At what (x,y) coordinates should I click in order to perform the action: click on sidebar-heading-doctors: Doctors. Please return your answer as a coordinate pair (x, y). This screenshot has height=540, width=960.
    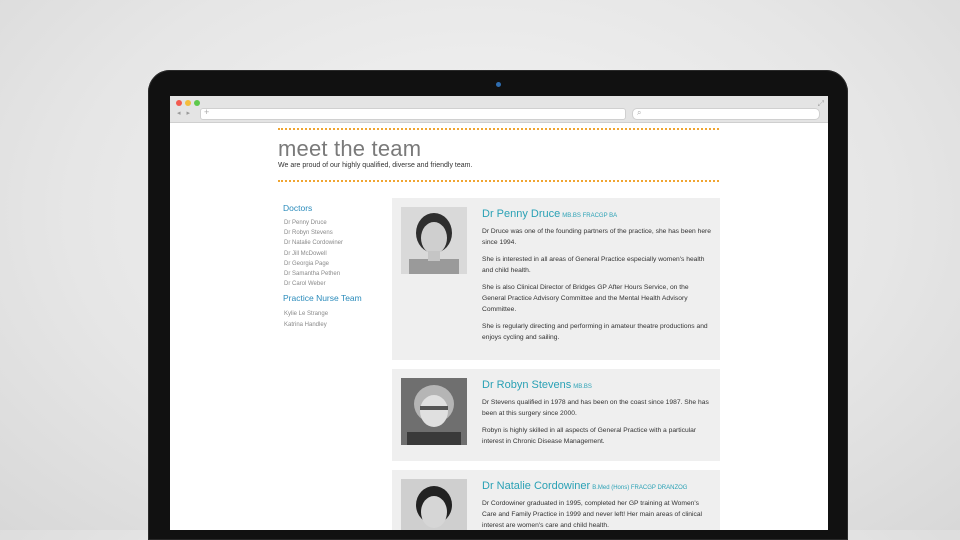
    Looking at the image, I should click on (333, 208).